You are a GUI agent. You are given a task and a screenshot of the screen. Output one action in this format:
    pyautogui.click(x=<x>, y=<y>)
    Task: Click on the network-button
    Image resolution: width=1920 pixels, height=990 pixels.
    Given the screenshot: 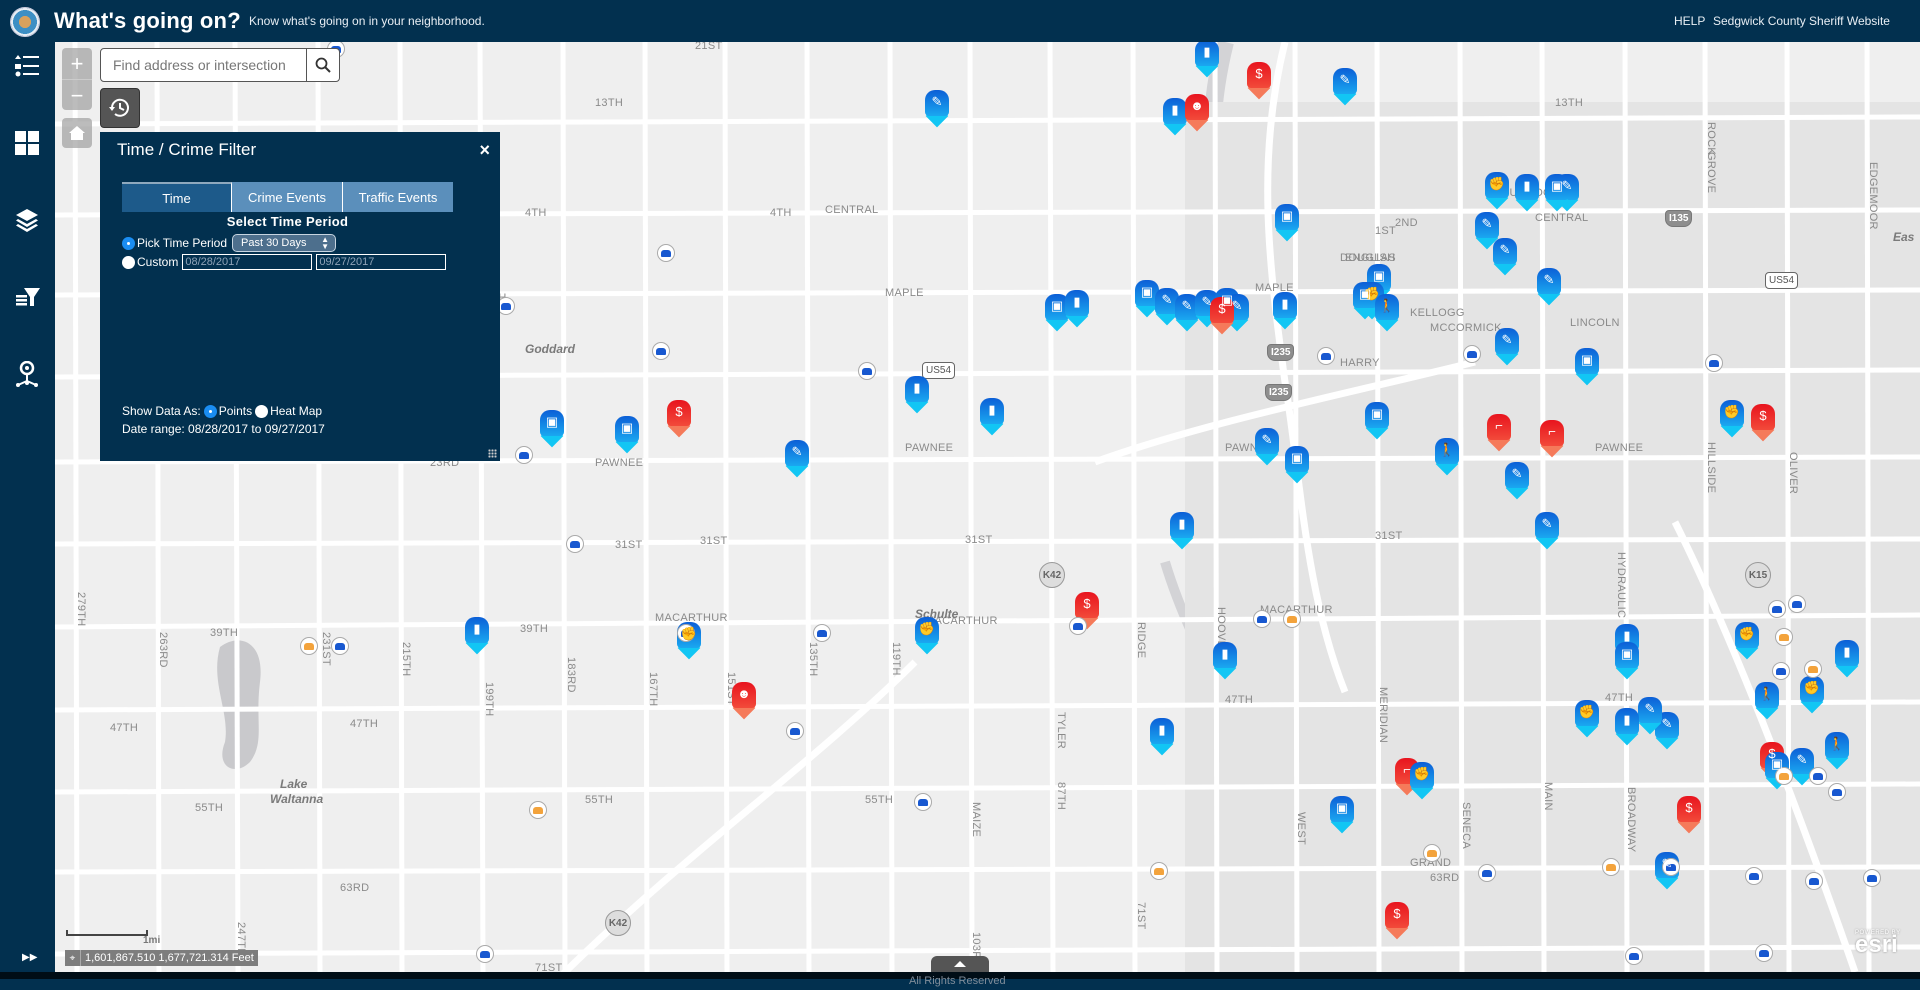 What is the action you would take?
    pyautogui.click(x=27, y=374)
    